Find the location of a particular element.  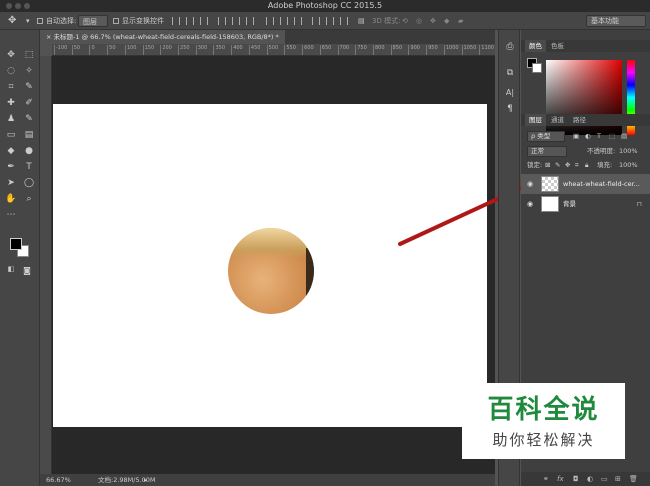

tab-paths: 路径 is located at coordinates (579, 120).